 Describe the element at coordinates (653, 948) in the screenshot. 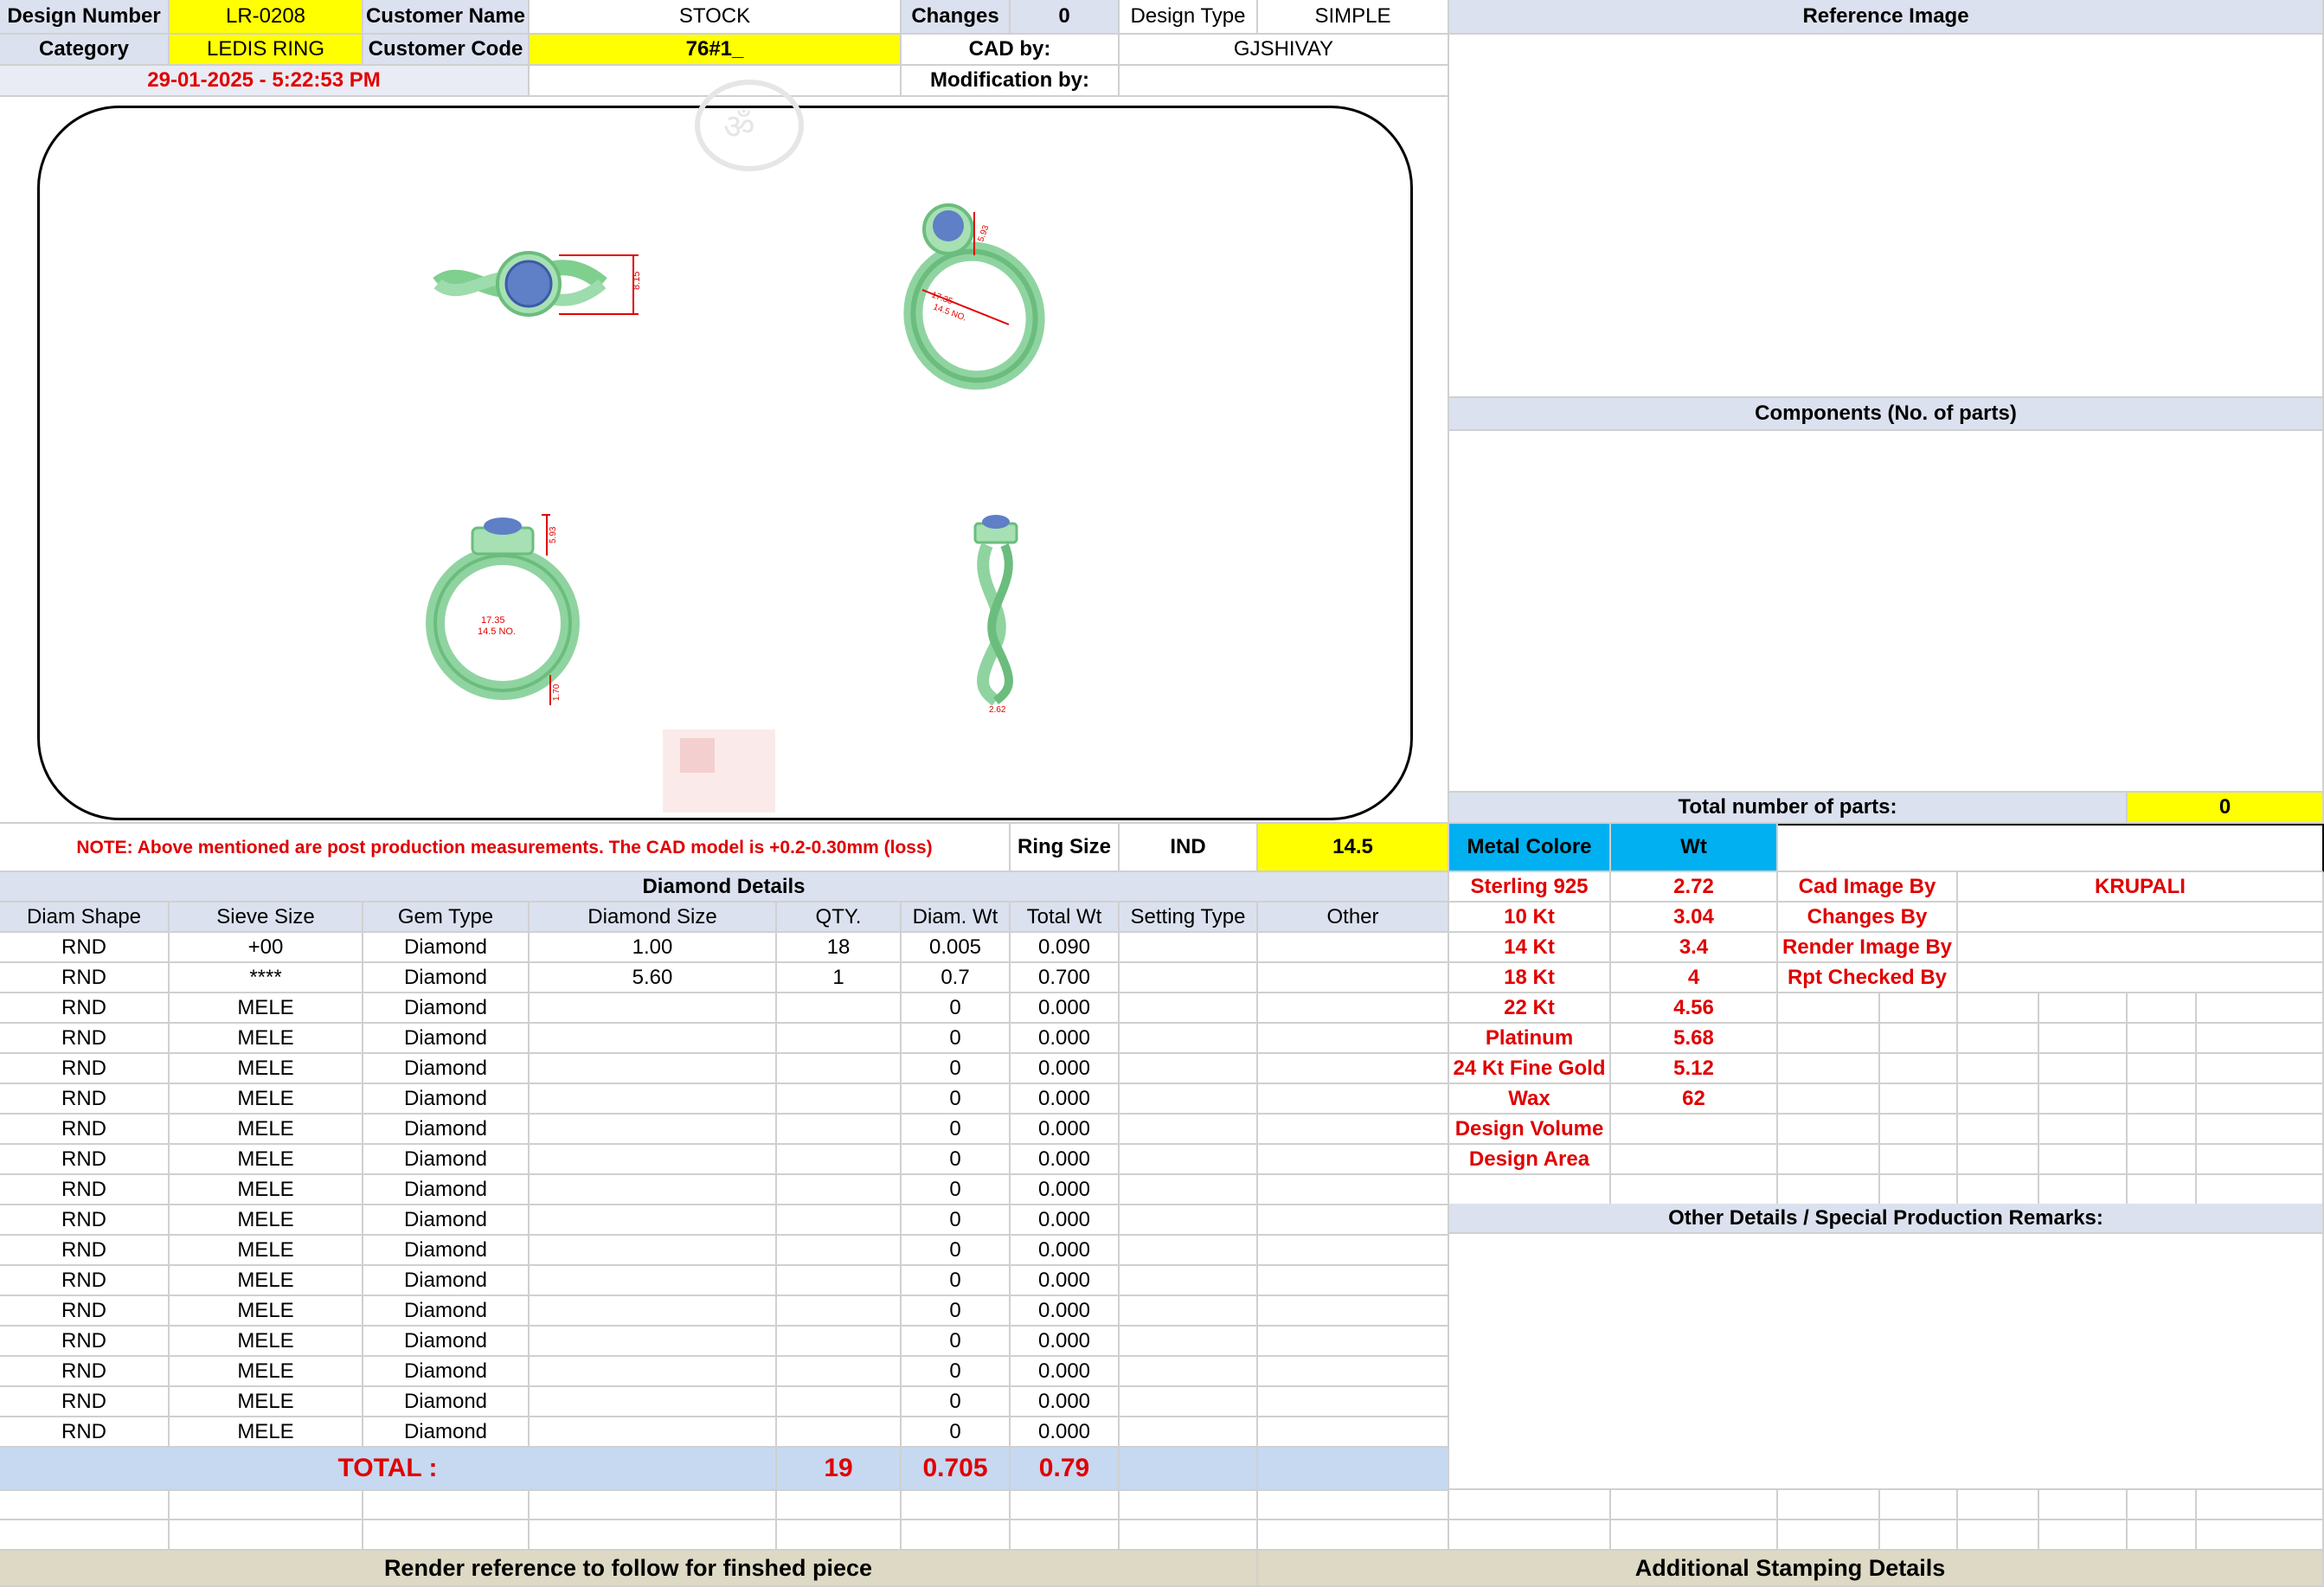

I see `diamond-cell: 1.00` at that location.